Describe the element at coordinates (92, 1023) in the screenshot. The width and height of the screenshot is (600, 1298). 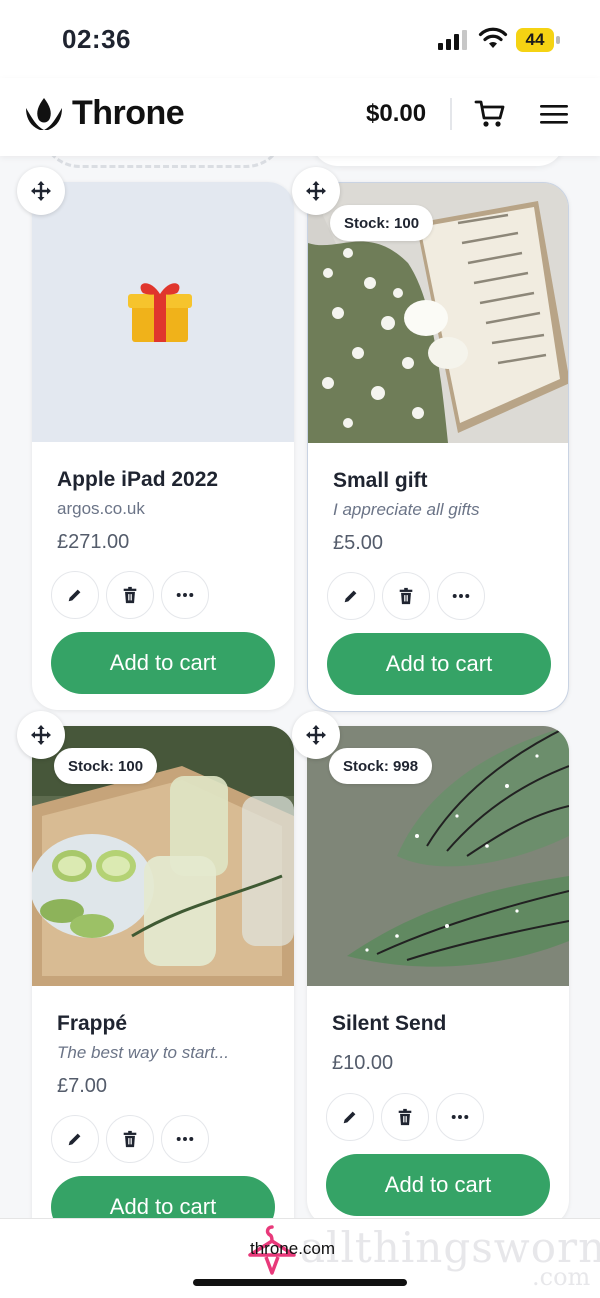
I see `product-title: Frappé` at that location.